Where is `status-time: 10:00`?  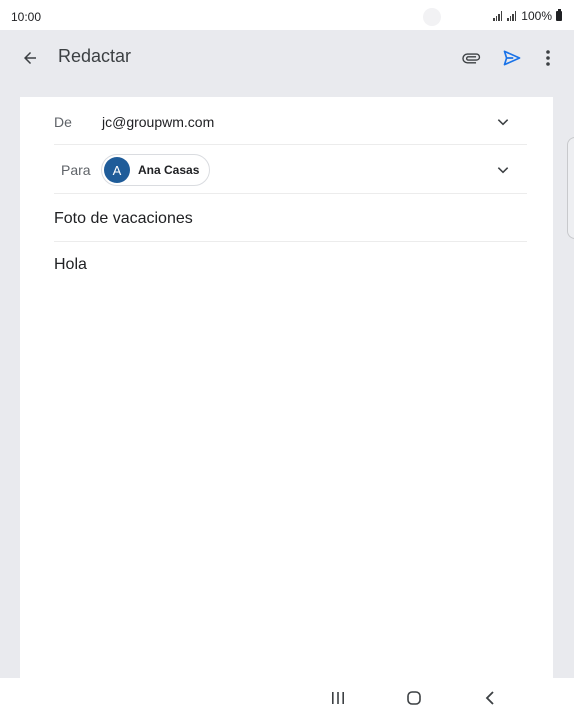
status-time: 10:00 is located at coordinates (26, 17).